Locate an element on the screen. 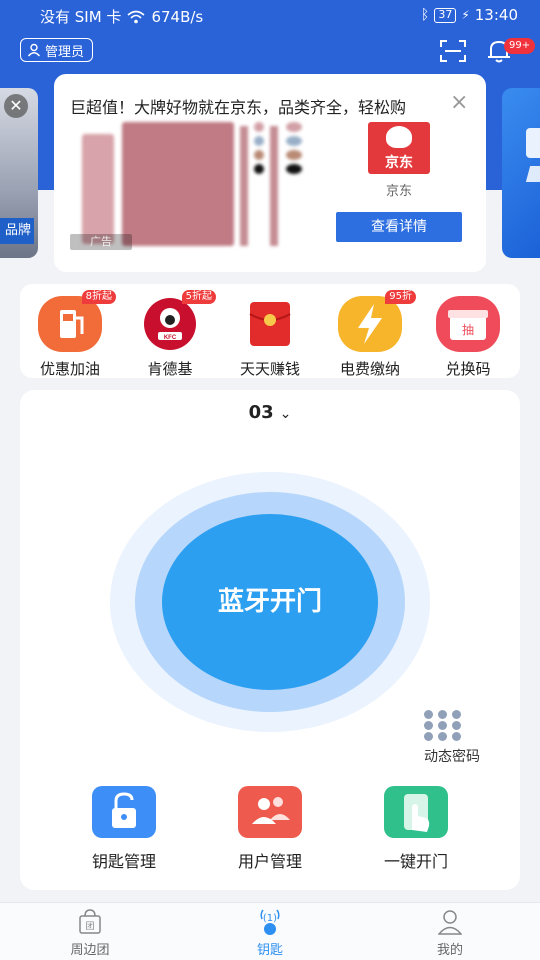  unit-selector: 03 ⌄ is located at coordinates (270, 412).